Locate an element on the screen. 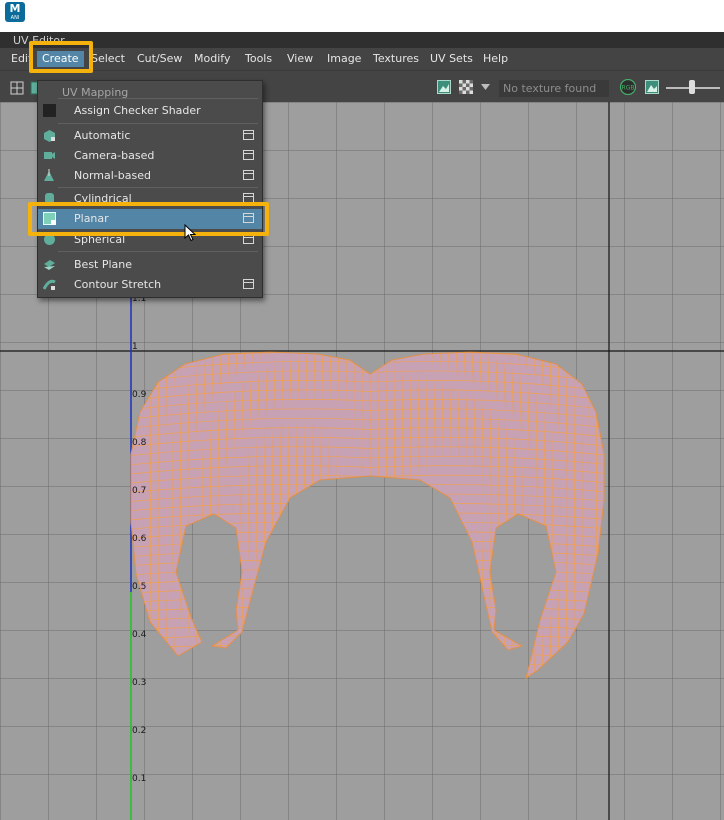 The height and width of the screenshot is (820, 724). menu-item-assign-checker-shader: Assign Checker Shader is located at coordinates (150, 111).